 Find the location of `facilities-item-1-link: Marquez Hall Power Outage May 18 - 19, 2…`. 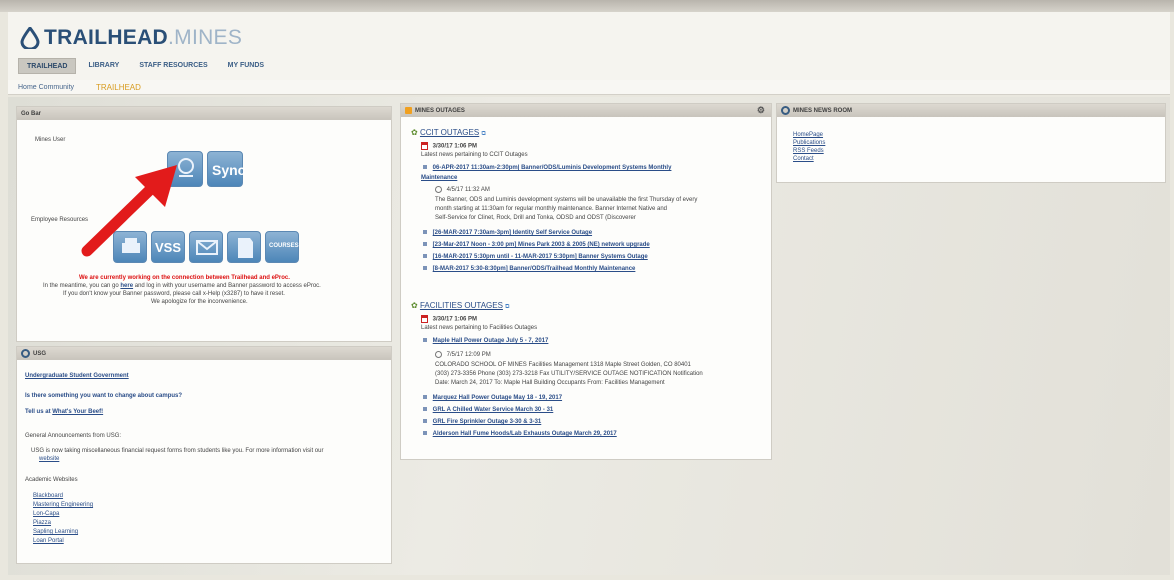

facilities-item-1-link: Marquez Hall Power Outage May 18 - 19, 2… is located at coordinates (497, 398).